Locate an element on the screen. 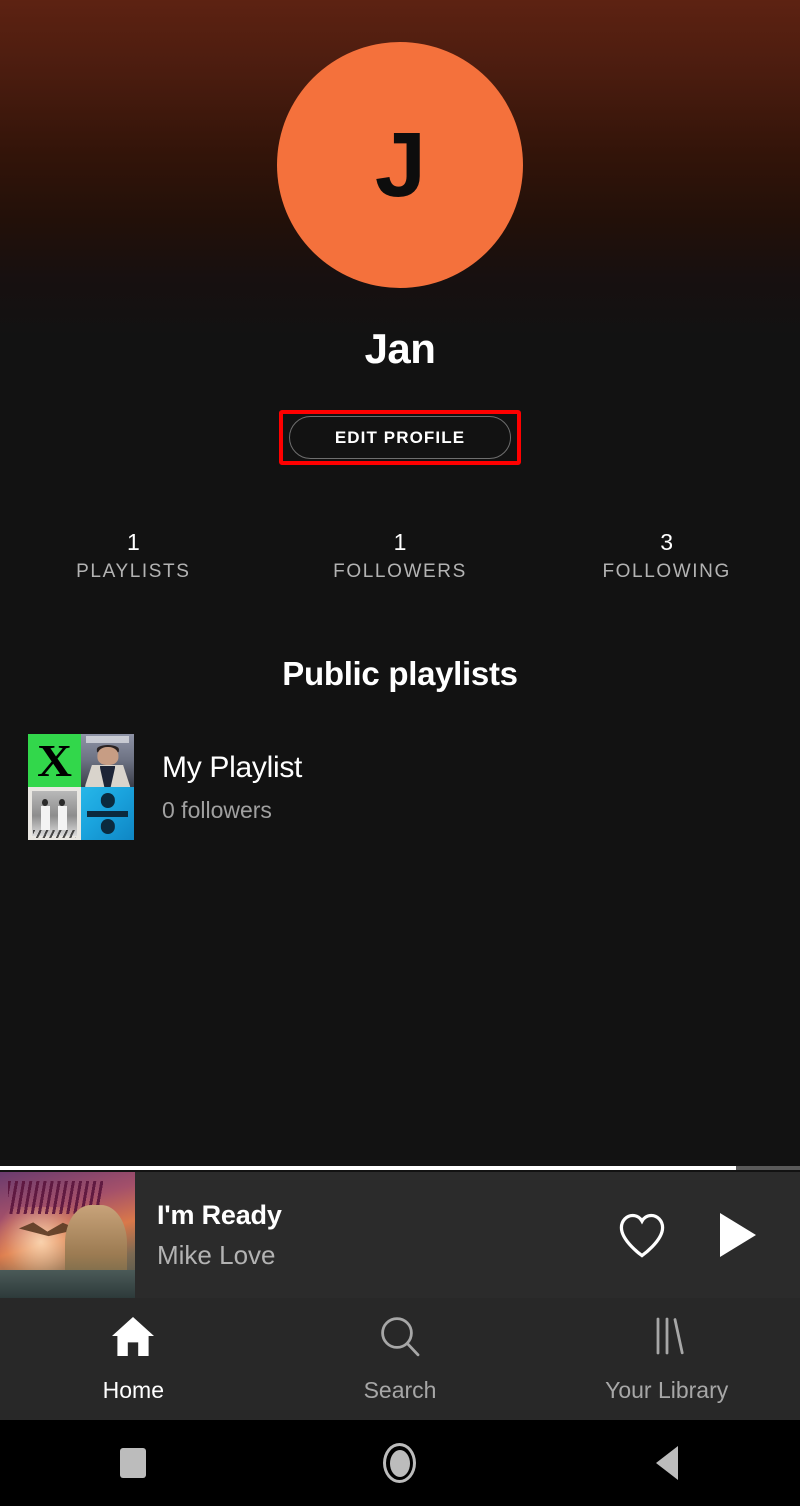  avatar-initial: J is located at coordinates (400, 165).